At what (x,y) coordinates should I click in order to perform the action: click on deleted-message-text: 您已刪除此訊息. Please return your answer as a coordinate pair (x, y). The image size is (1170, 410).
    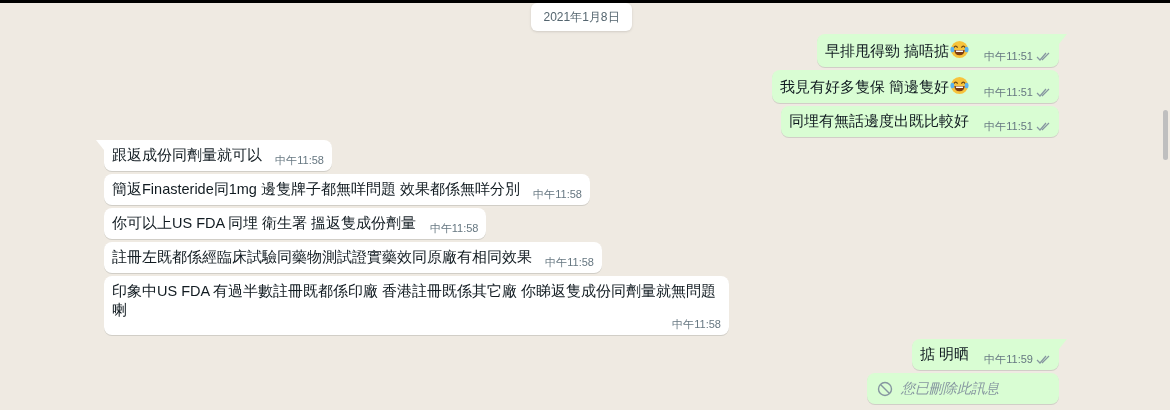
    Looking at the image, I should click on (950, 388).